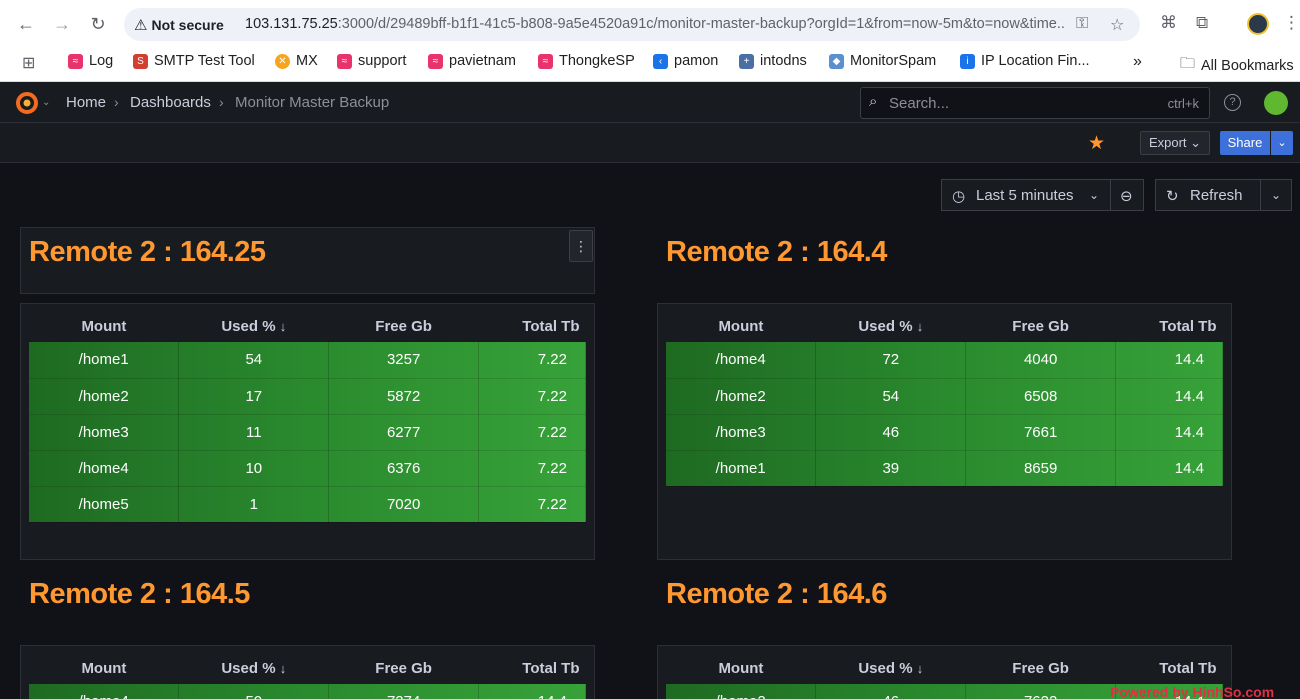 The width and height of the screenshot is (1300, 699). I want to click on favorite-star-icon: ★, so click(1096, 143).